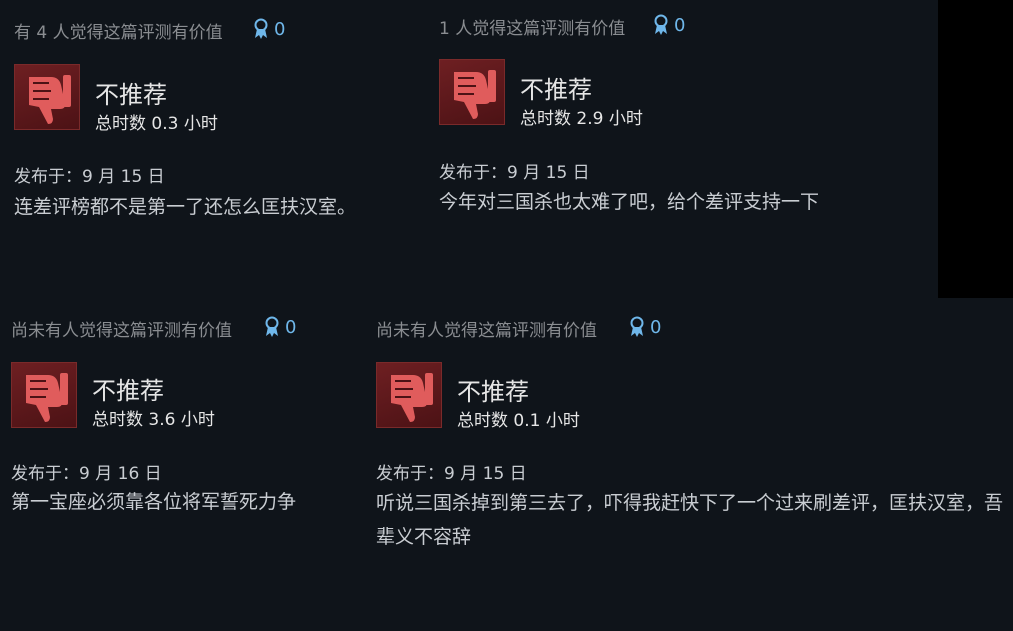 This screenshot has width=1013, height=631. I want to click on hours-played: 总时数 0.3 小时, so click(156, 124).